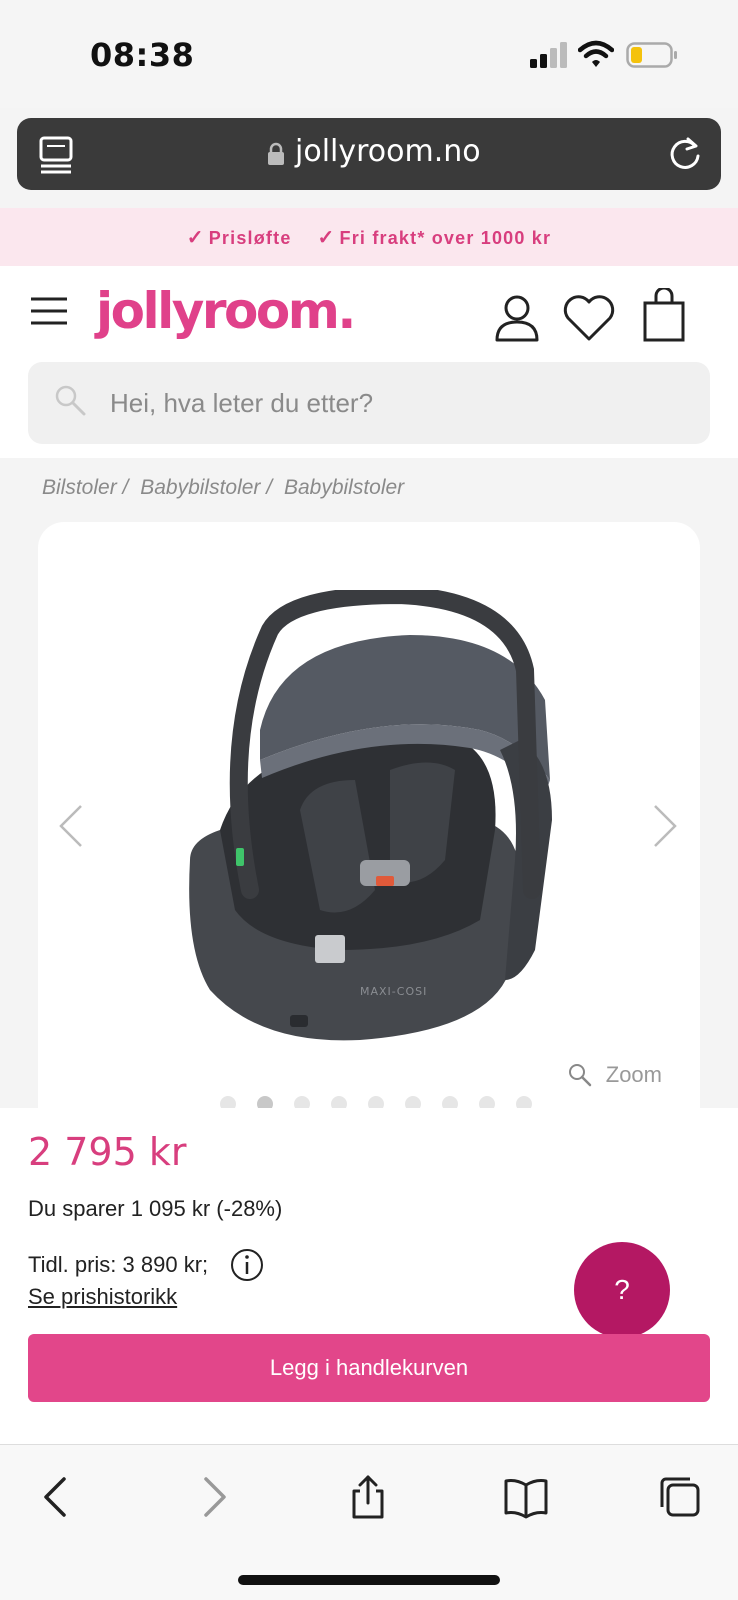 The width and height of the screenshot is (738, 1600). Describe the element at coordinates (118, 1264) in the screenshot. I see `previous-price-text: Tidl. pris: 3 890 kr;` at that location.